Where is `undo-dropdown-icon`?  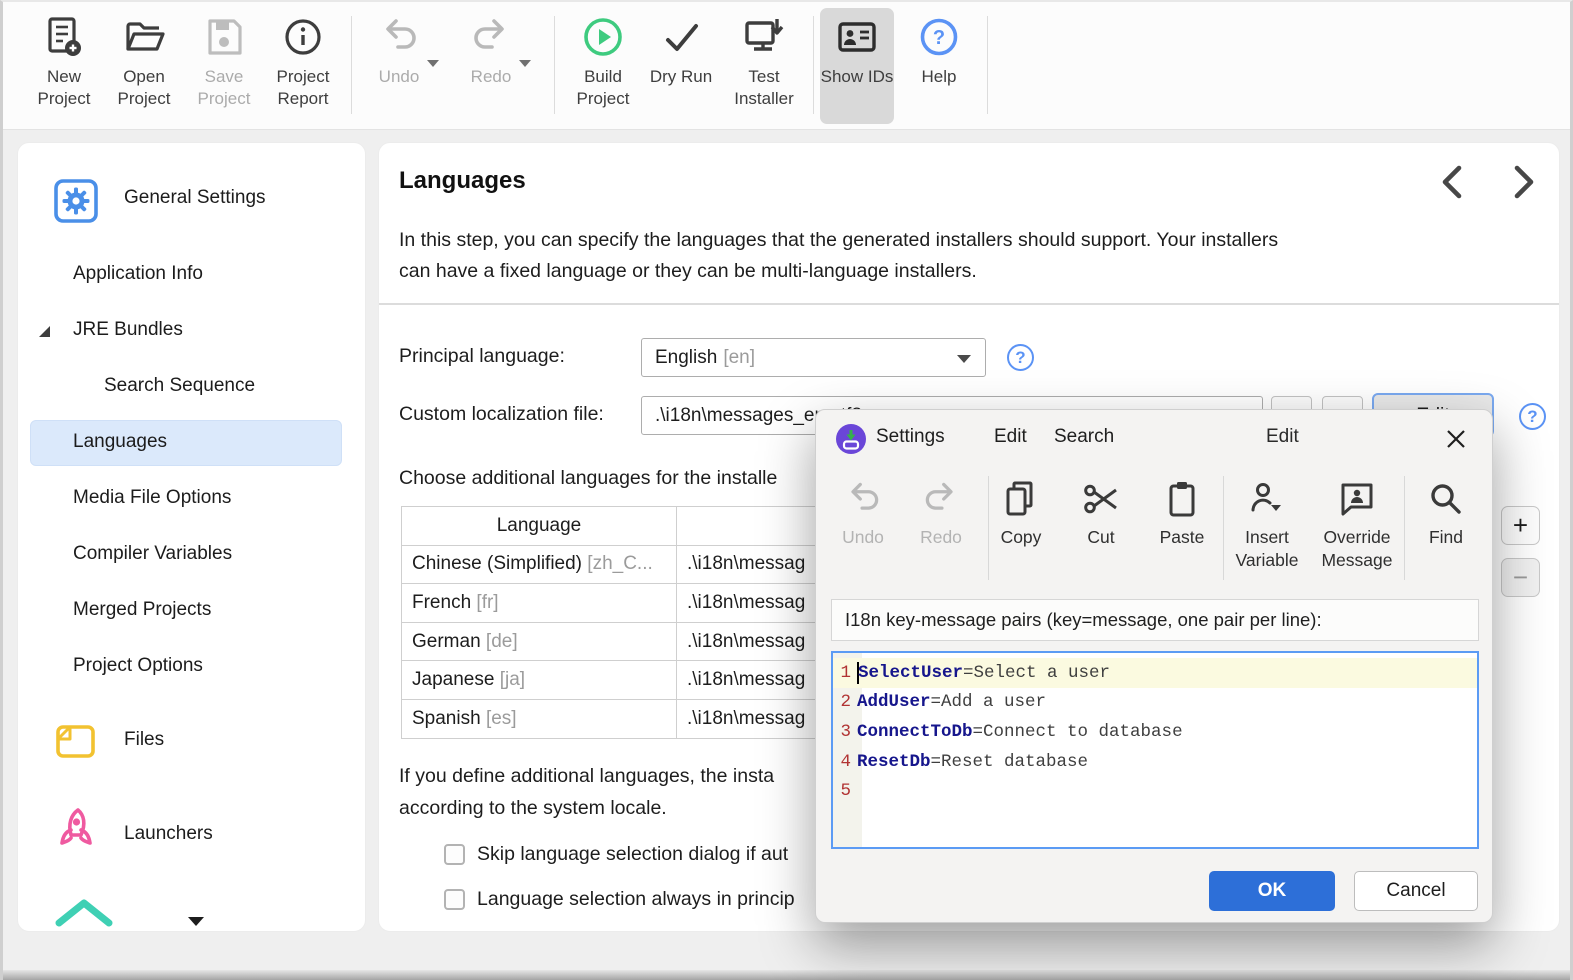
undo-dropdown-icon is located at coordinates (433, 63).